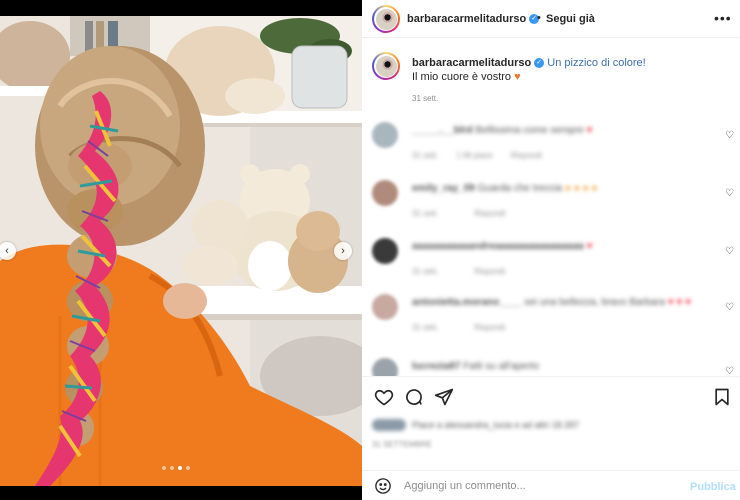 This screenshot has height=500, width=740. What do you see at coordinates (414, 397) in the screenshot?
I see `comment-icon` at bounding box center [414, 397].